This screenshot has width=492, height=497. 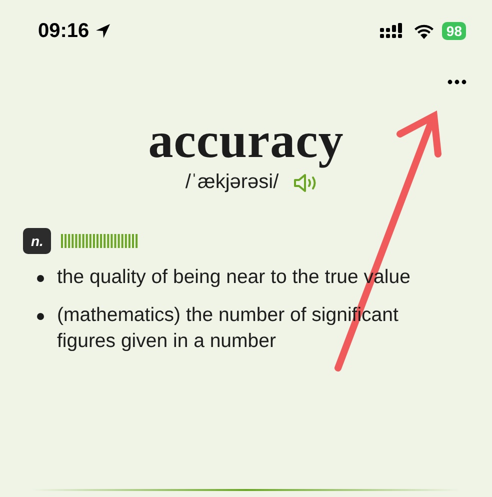 What do you see at coordinates (64, 31) in the screenshot?
I see `status-time: 09:16` at bounding box center [64, 31].